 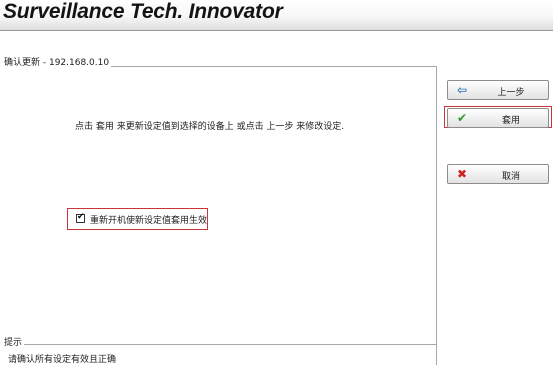 What do you see at coordinates (80, 217) in the screenshot?
I see `reboot-checkbox` at bounding box center [80, 217].